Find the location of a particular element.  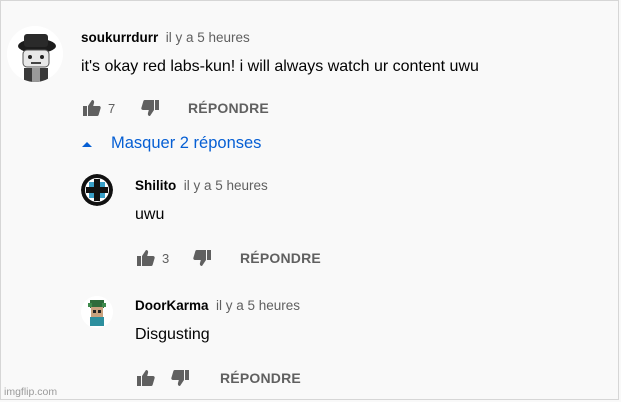

hat-character-avatar is located at coordinates (35, 54).